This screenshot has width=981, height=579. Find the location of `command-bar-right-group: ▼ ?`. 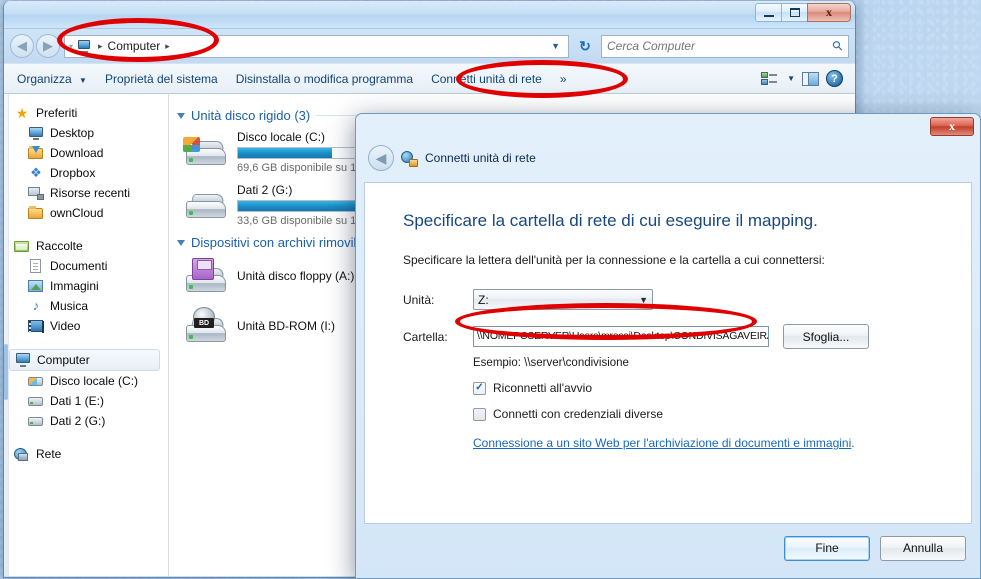

command-bar-right-group: ▼ ? is located at coordinates (806, 78).